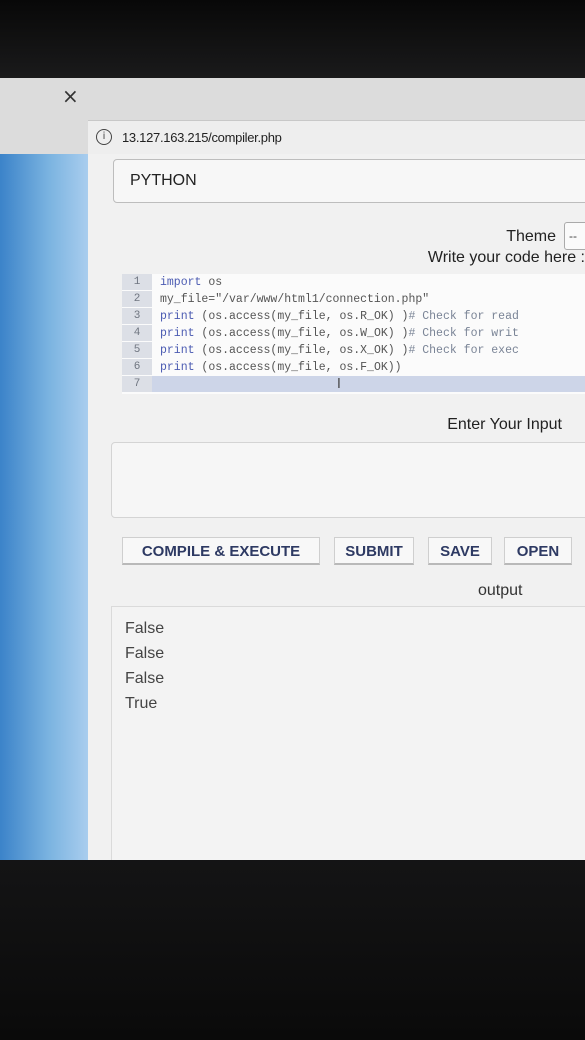 The width and height of the screenshot is (585, 1040). I want to click on code-text: import os, so click(191, 282).